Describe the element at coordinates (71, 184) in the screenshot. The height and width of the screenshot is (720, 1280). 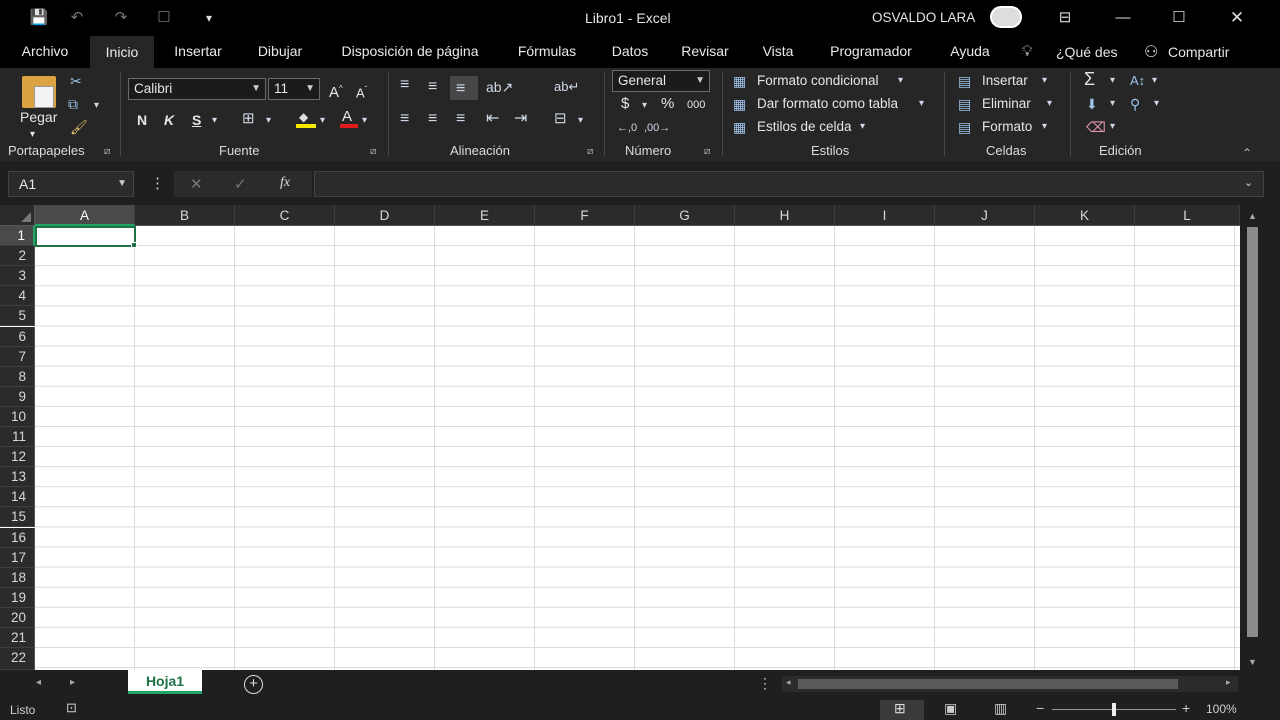
I see `name-box: A1 ▼` at that location.